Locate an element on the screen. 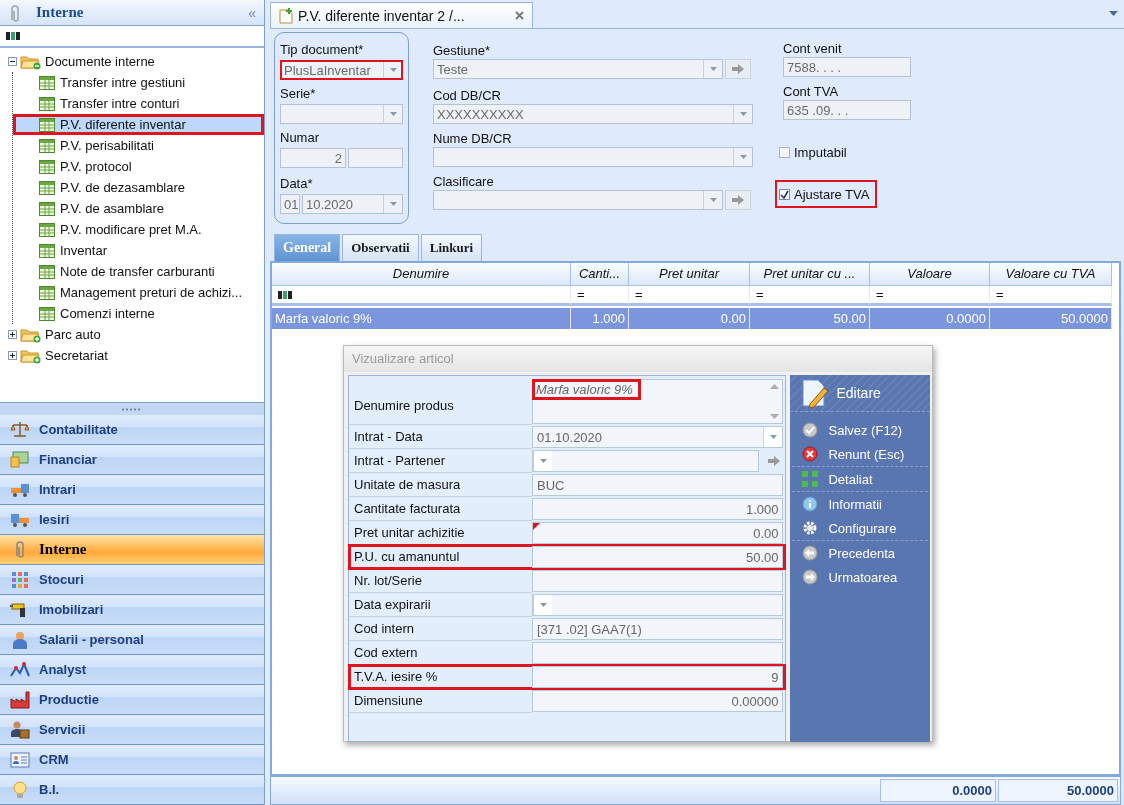  nav-button: Interne is located at coordinates (132, 550).